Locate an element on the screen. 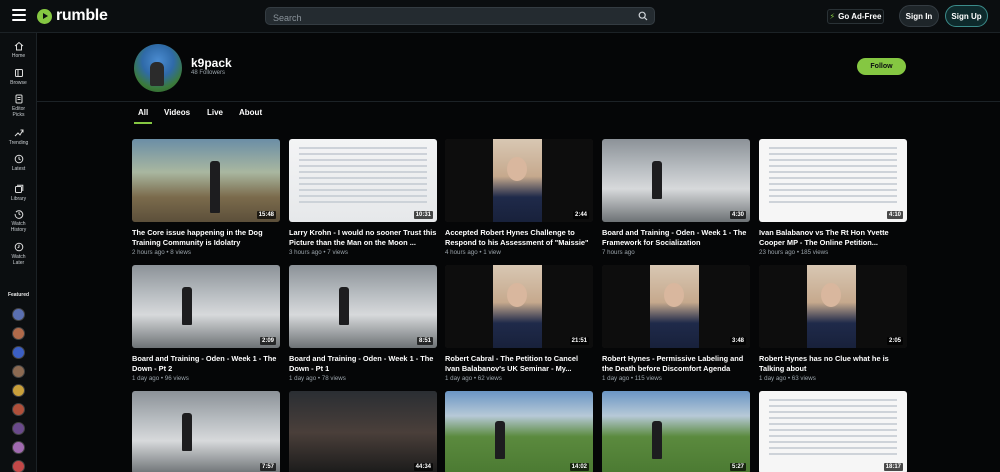 The width and height of the screenshot is (1000, 472). sign-in-button: Sign In is located at coordinates (919, 16).